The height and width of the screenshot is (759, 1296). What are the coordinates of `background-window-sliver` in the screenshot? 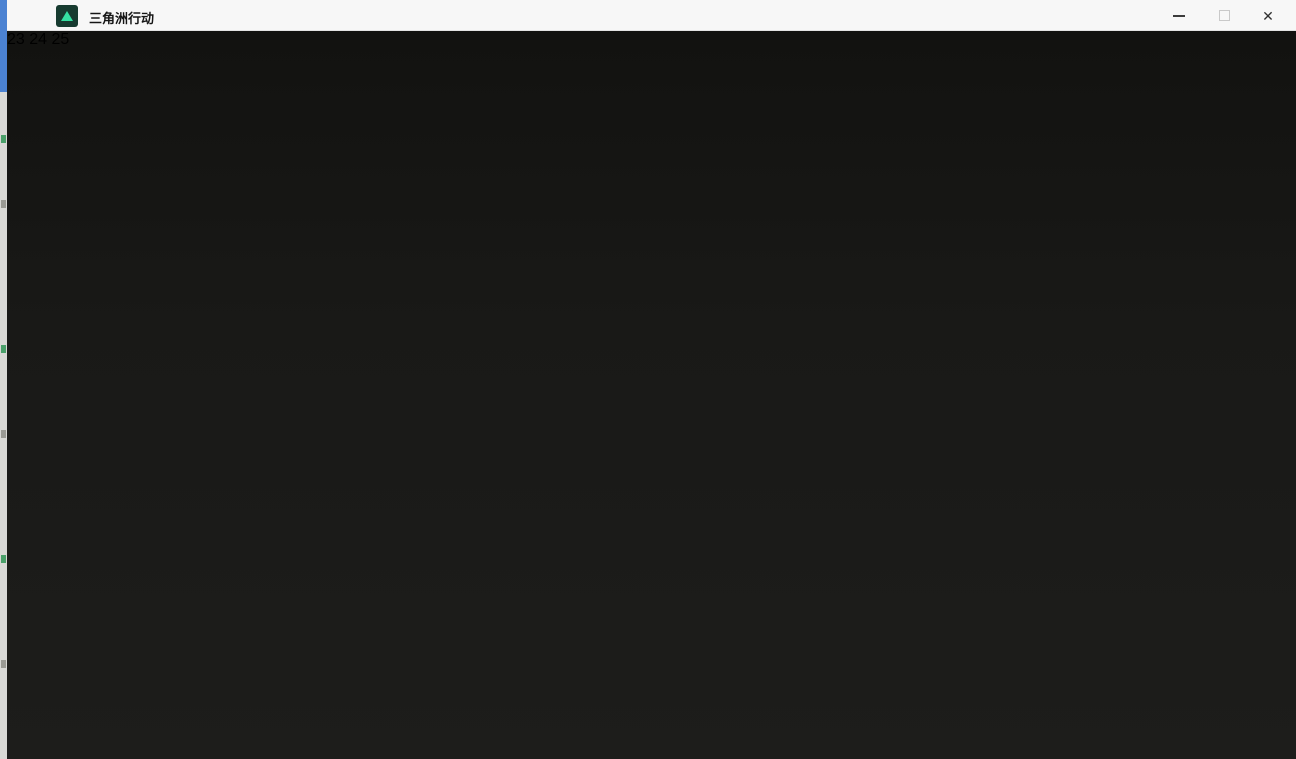 It's located at (3, 379).